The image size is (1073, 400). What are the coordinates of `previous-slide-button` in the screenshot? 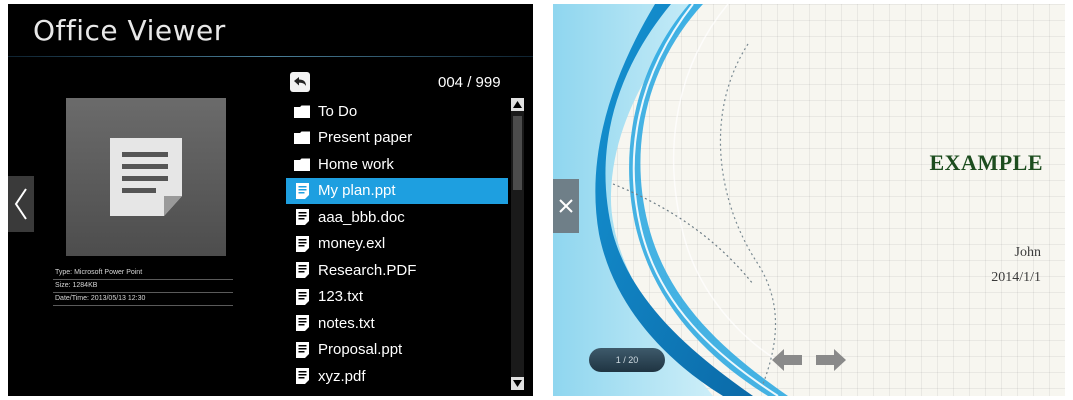 It's located at (787, 360).